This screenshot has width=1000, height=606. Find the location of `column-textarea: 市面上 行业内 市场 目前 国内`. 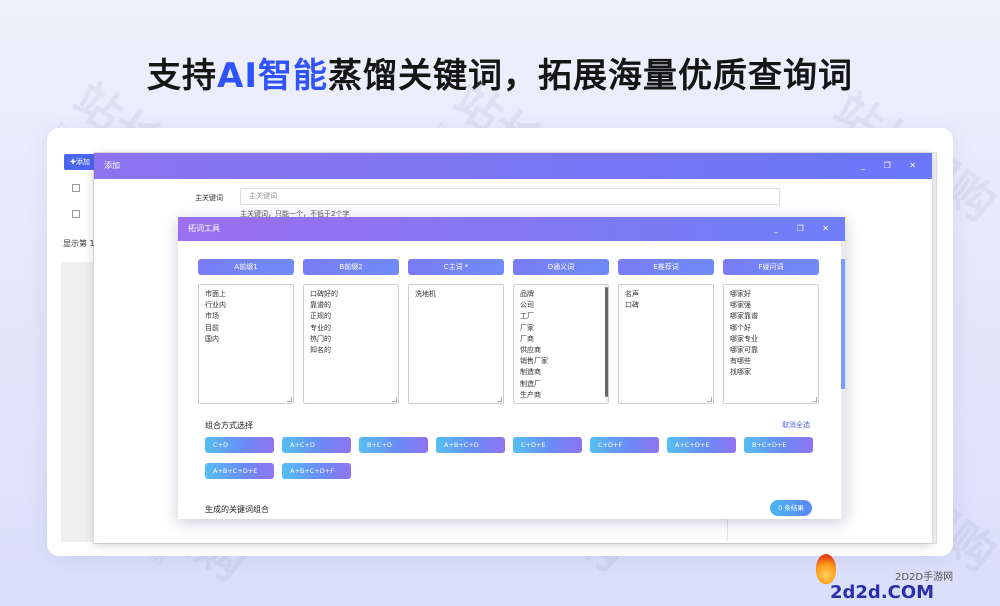

column-textarea: 市面上 行业内 市场 目前 国内 is located at coordinates (246, 344).